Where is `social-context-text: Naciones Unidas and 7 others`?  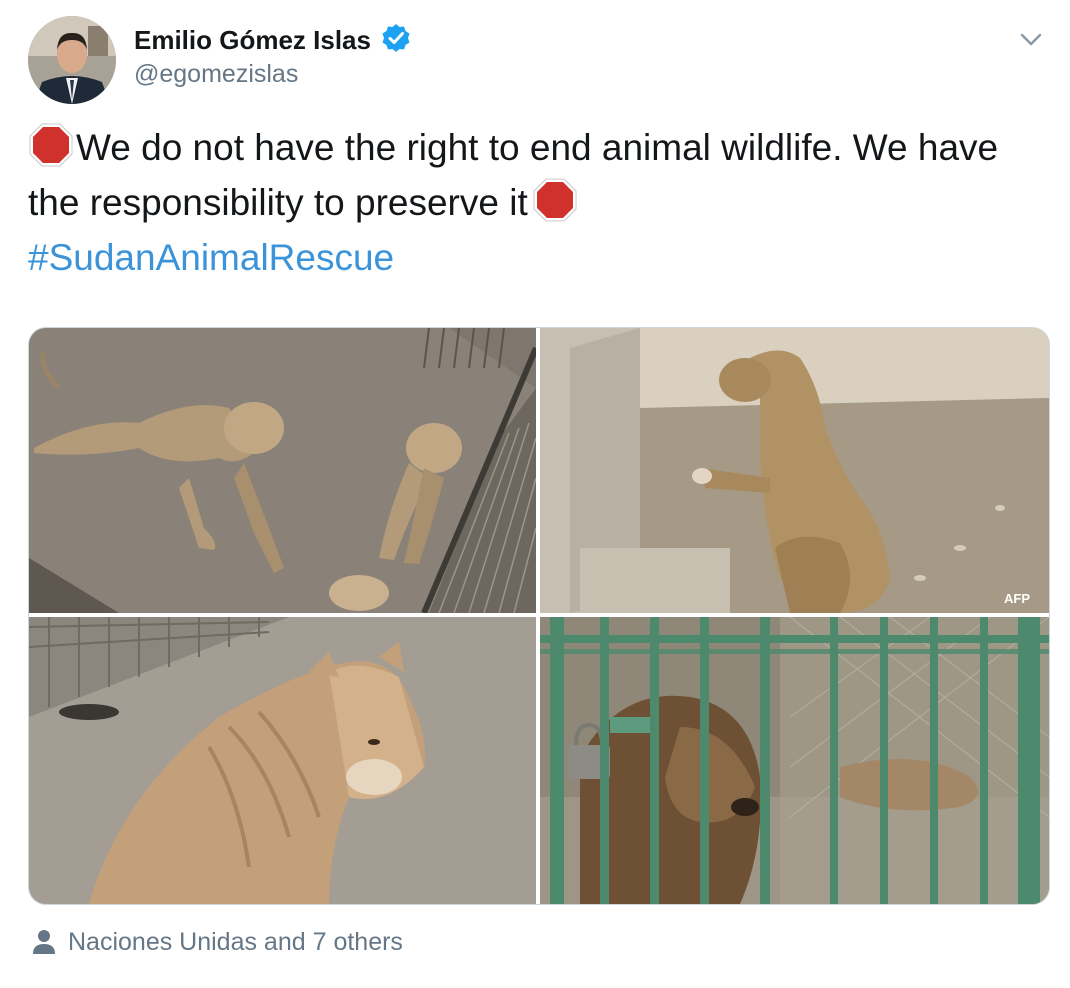
social-context-text: Naciones Unidas and 7 others is located at coordinates (235, 941).